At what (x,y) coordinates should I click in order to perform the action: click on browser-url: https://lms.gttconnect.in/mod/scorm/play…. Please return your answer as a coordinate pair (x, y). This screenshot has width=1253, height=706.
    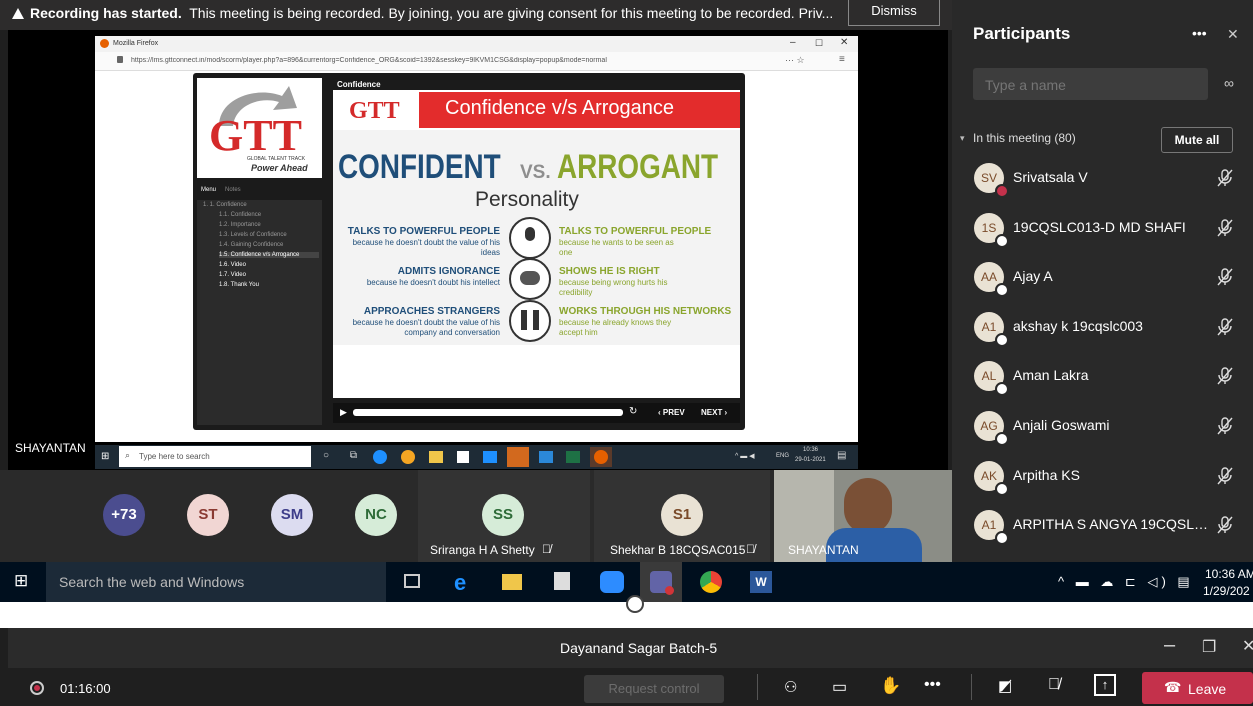
    Looking at the image, I should click on (451, 60).